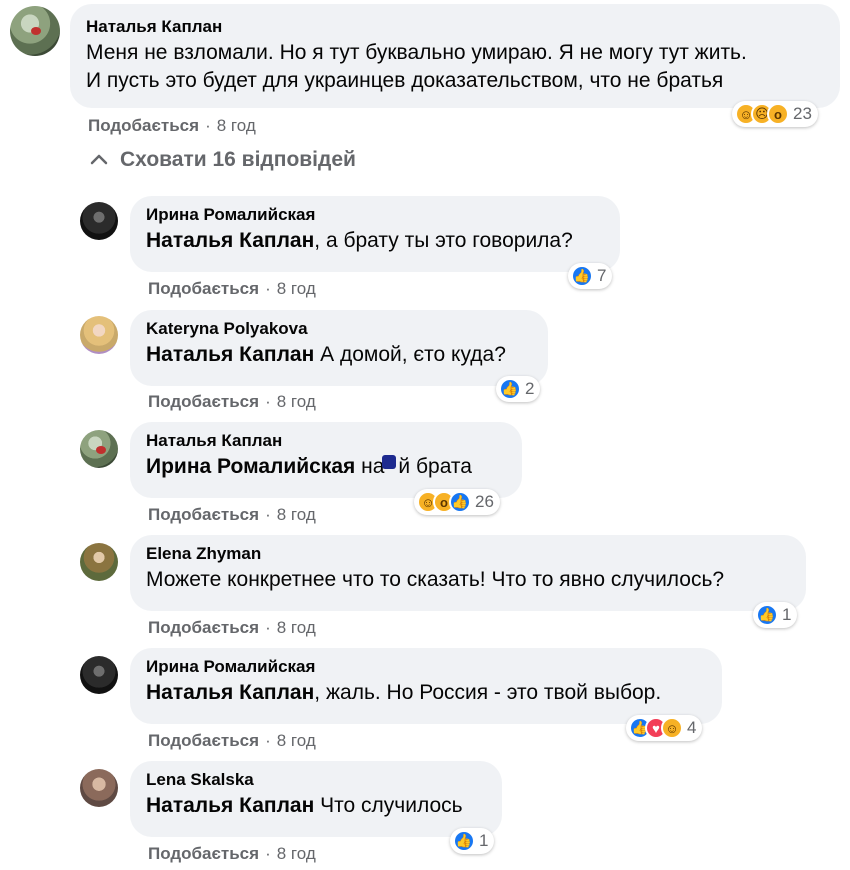 This screenshot has width=850, height=870. I want to click on reaction-summary: ☺ o 👍 26, so click(457, 502).